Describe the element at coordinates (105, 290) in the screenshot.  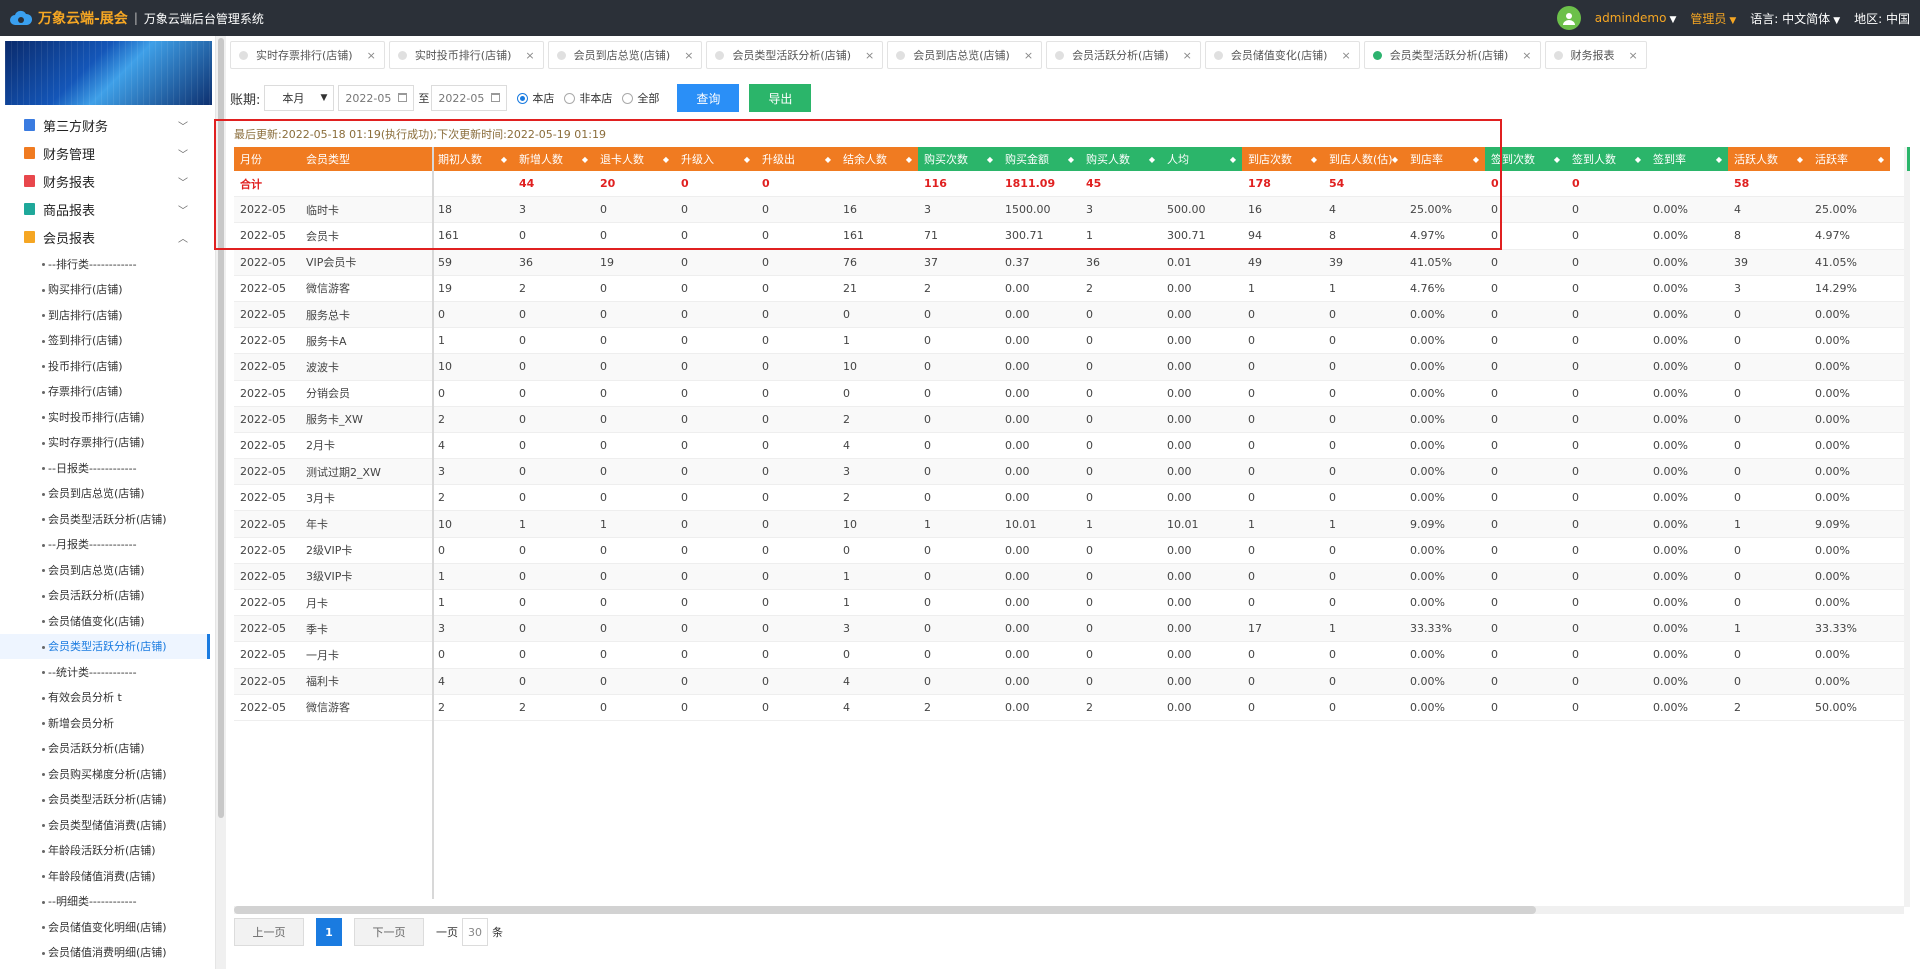
I see `sidebar-item: 购买排行(店铺)` at that location.